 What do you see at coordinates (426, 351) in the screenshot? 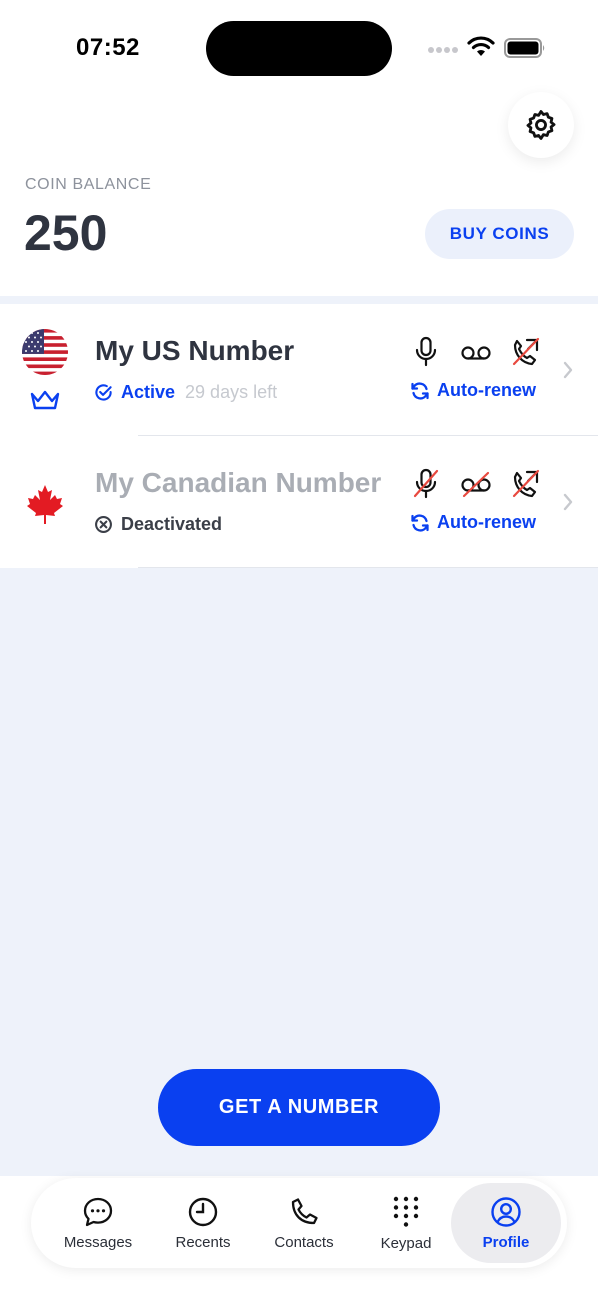
I see `microphone-icon` at bounding box center [426, 351].